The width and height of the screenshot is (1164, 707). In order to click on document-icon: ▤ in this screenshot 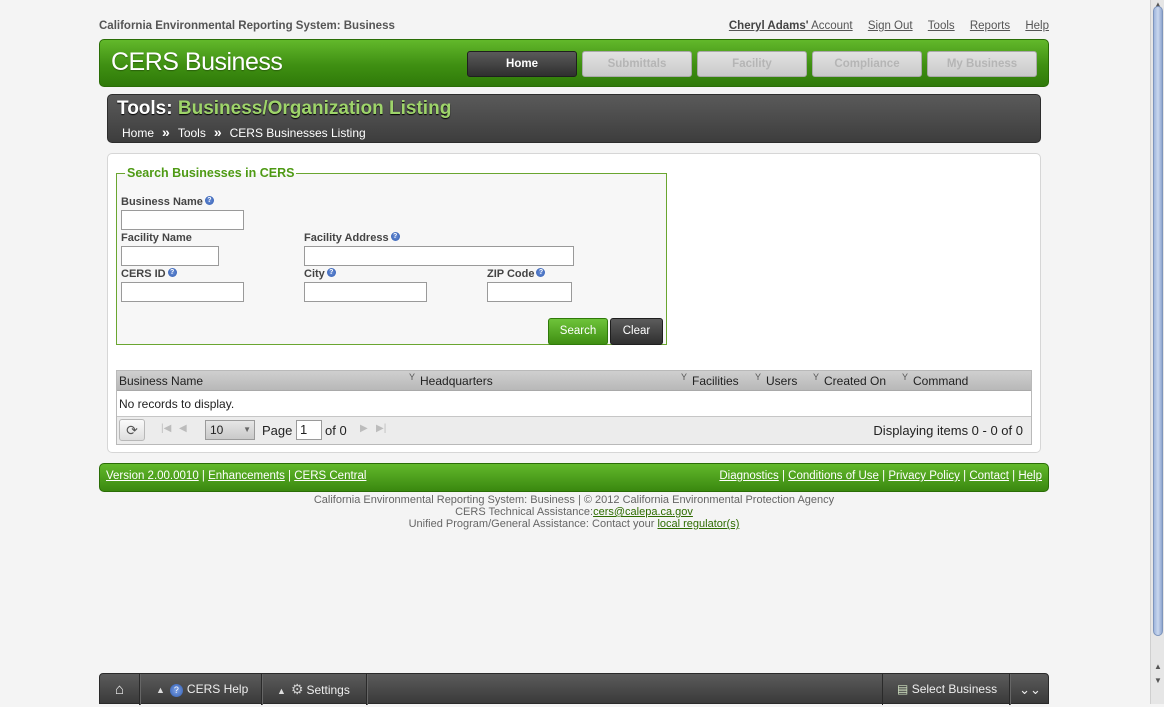, I will do `click(903, 689)`.